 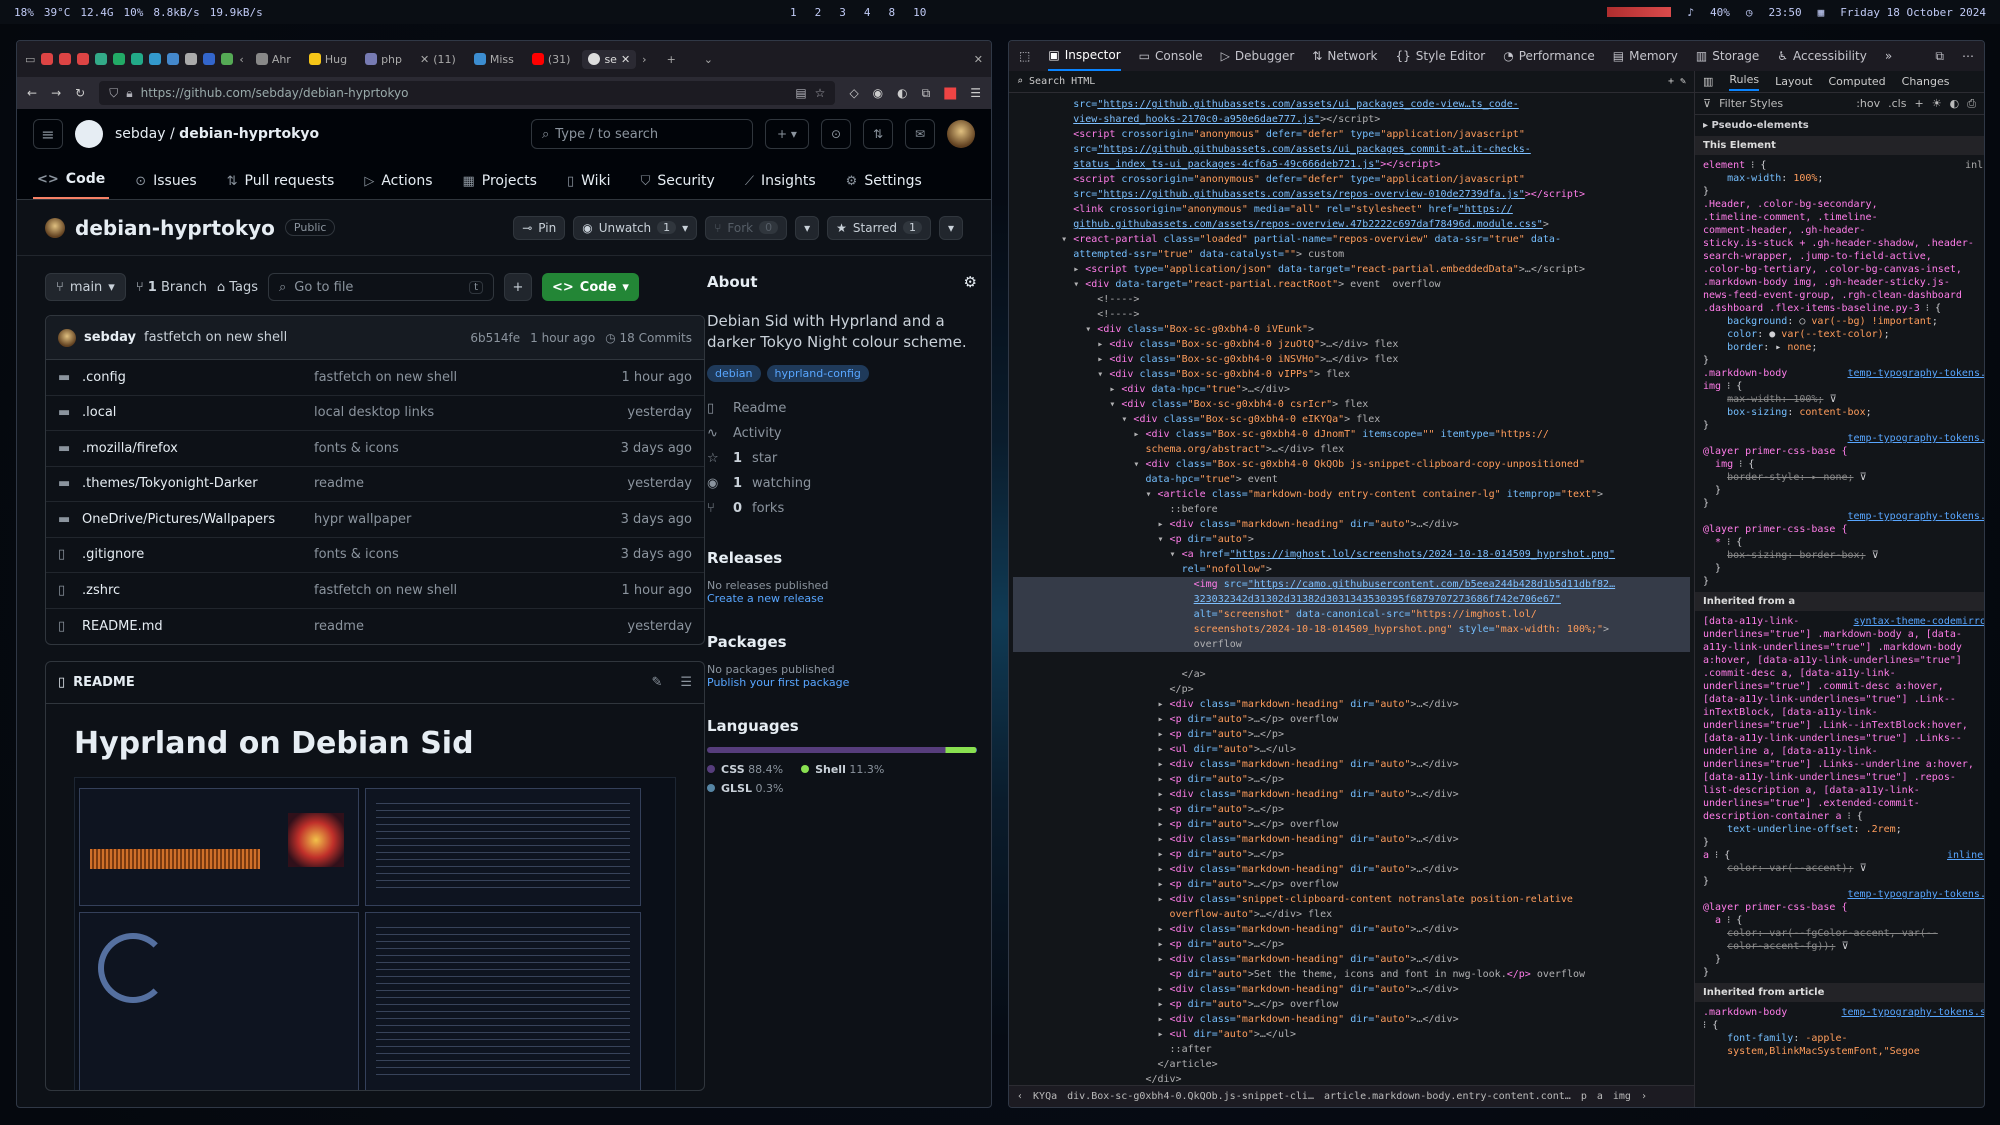 I want to click on file-row: ▯ .gitignore fonts & icons 3 days ago, so click(x=375, y=555).